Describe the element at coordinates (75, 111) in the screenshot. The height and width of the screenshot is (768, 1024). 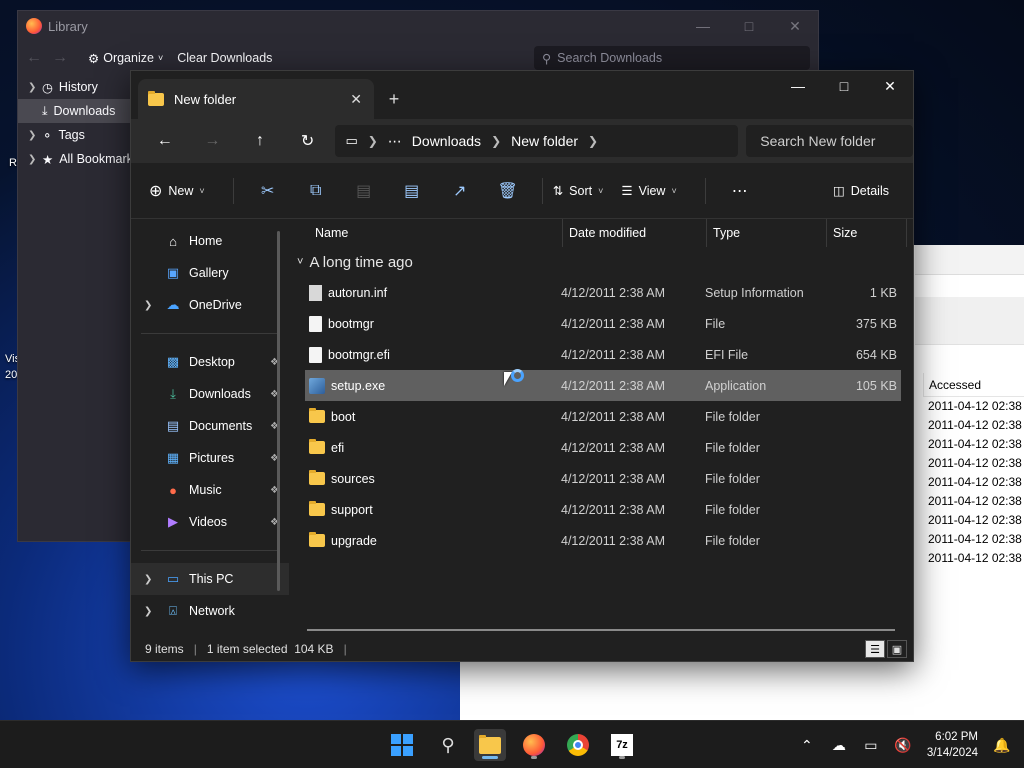
I see `sidebar-item-downloads: ⤓ Downloads` at that location.